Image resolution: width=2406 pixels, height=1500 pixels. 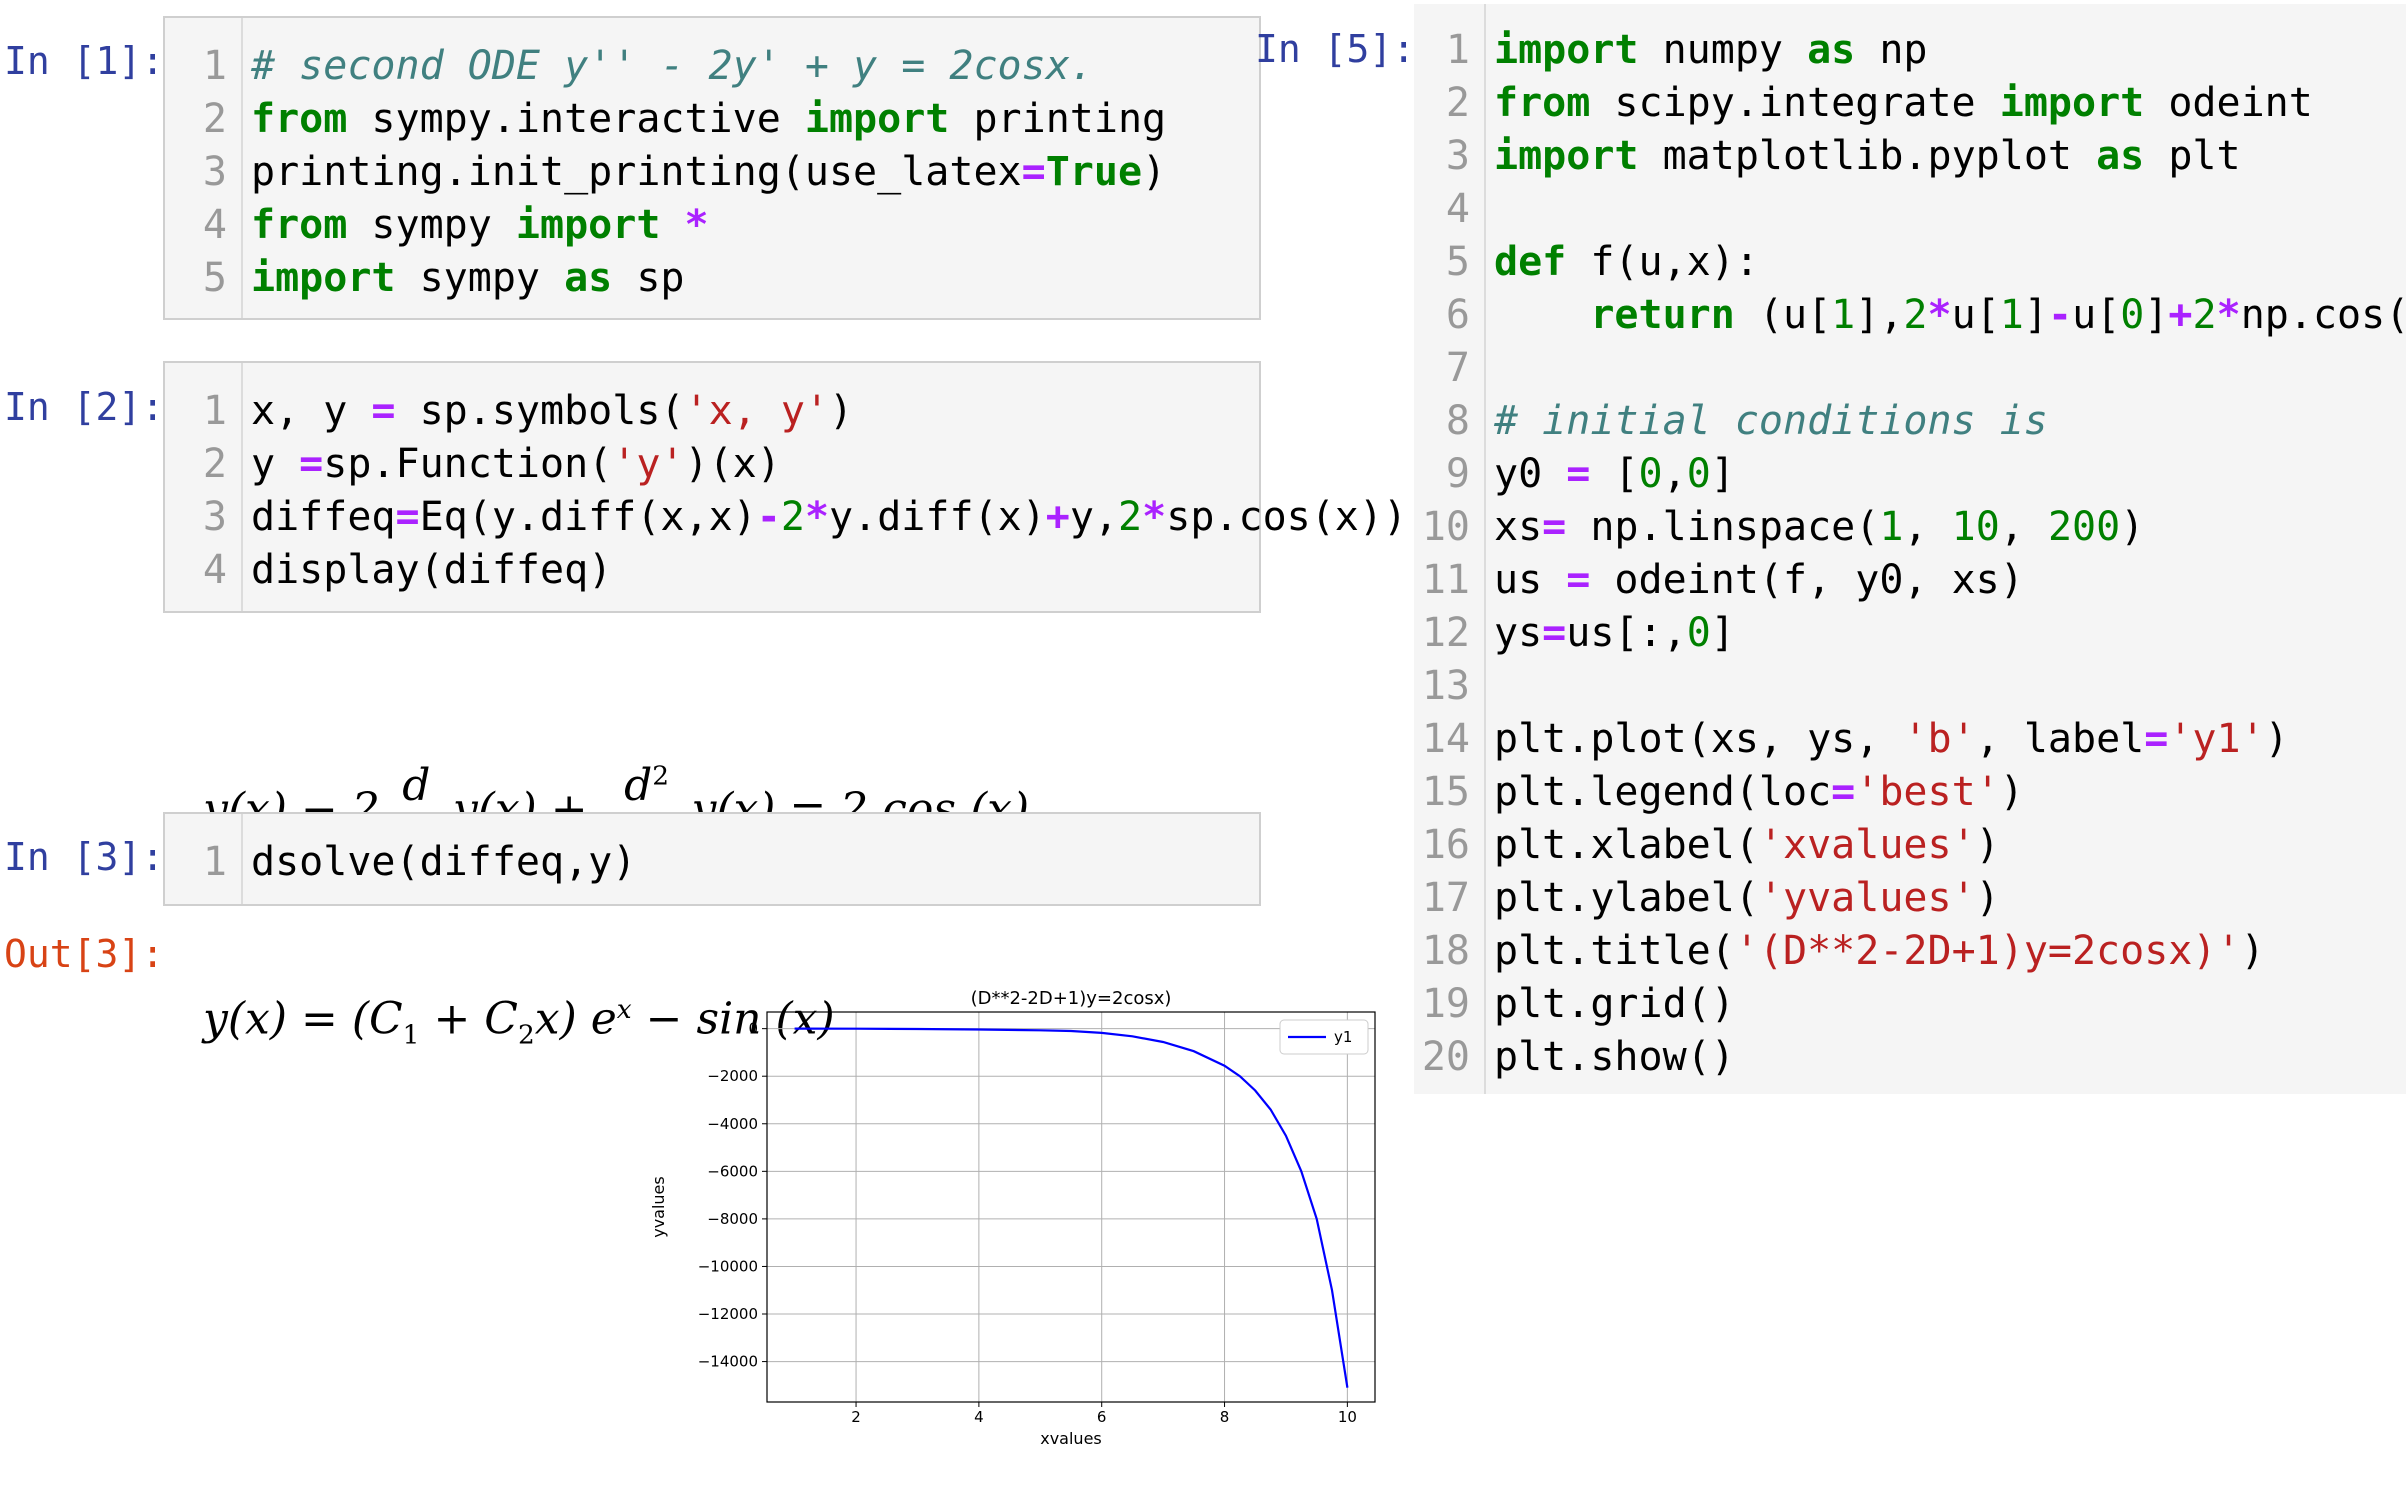 I want to click on code-text: y0 = [0,0], so click(x=1614, y=474).